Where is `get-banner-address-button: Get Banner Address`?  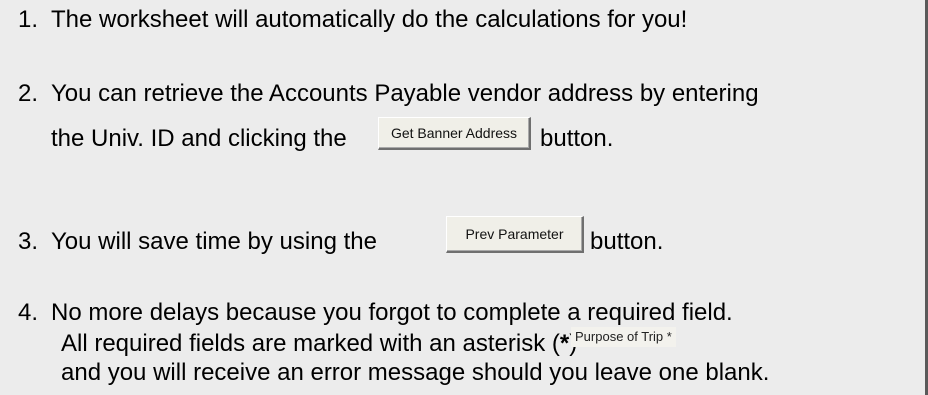
get-banner-address-button: Get Banner Address is located at coordinates (454, 133).